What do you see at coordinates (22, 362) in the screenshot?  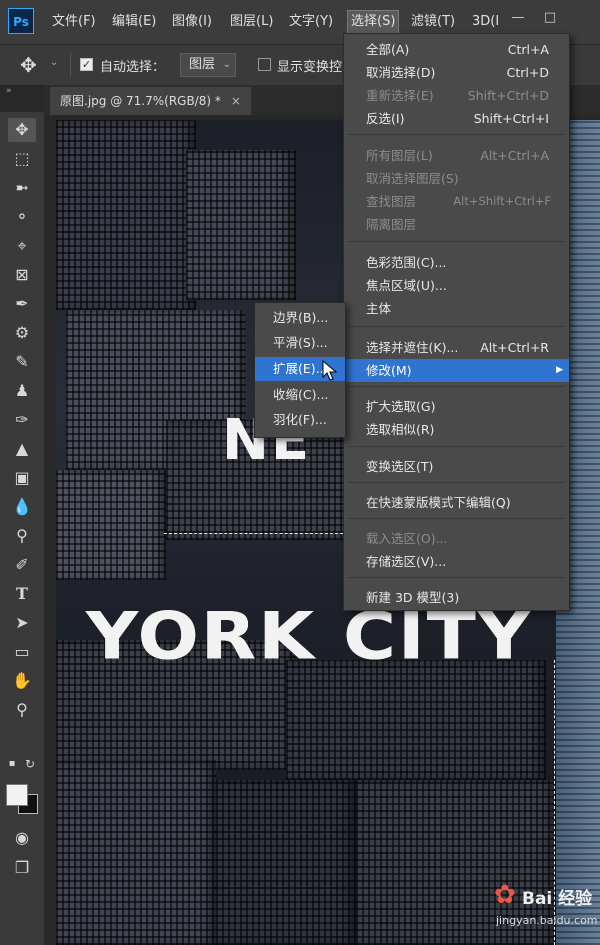 I see `brush-icon: ✎` at bounding box center [22, 362].